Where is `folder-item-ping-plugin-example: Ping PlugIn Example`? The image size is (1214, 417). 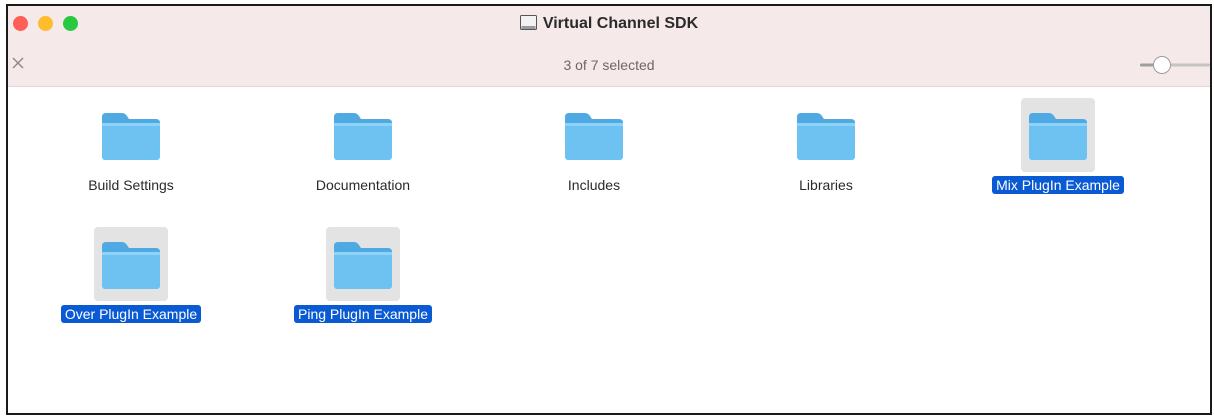
folder-item-ping-plugin-example: Ping PlugIn Example is located at coordinates (363, 275).